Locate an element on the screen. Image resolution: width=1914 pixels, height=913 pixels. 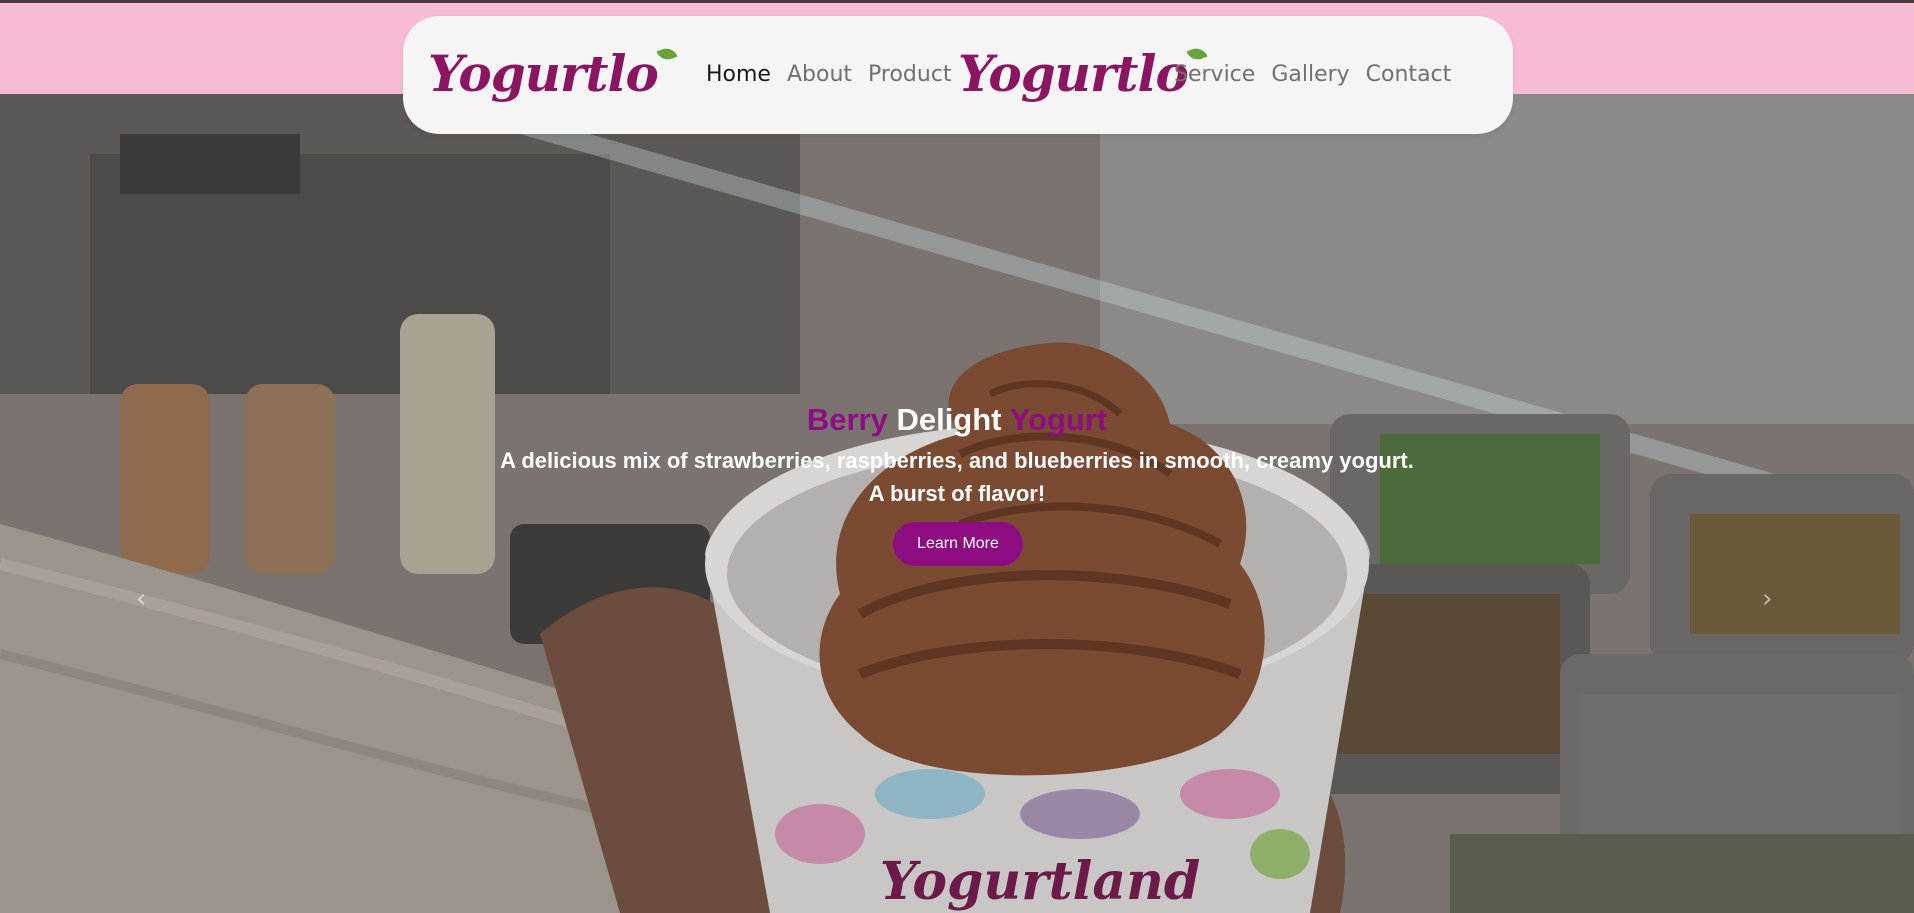
nav-link-product: Product is located at coordinates (910, 74).